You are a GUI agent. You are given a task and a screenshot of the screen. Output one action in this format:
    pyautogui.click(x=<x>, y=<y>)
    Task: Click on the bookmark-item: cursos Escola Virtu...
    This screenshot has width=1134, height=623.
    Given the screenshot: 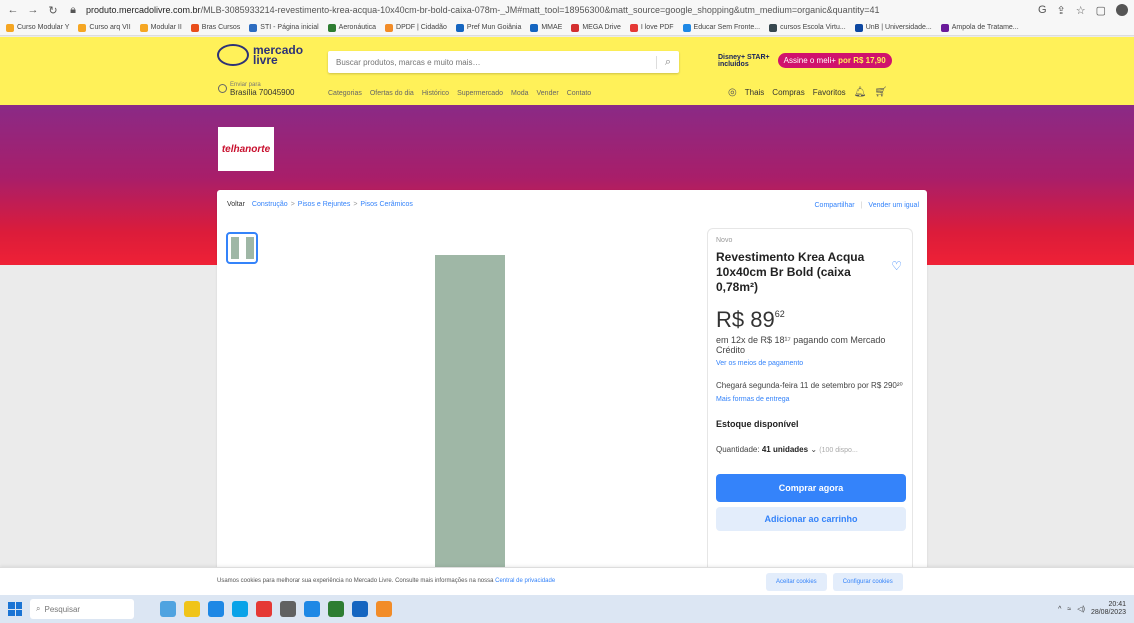 What is the action you would take?
    pyautogui.click(x=807, y=27)
    